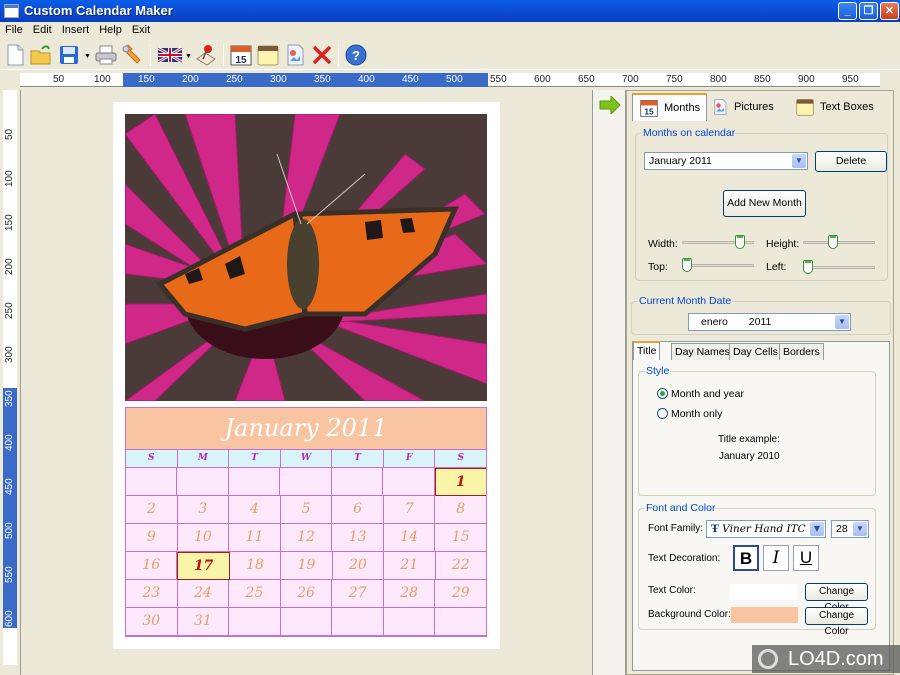 The image size is (900, 675). I want to click on calendar-title: January 2011, so click(306, 429).